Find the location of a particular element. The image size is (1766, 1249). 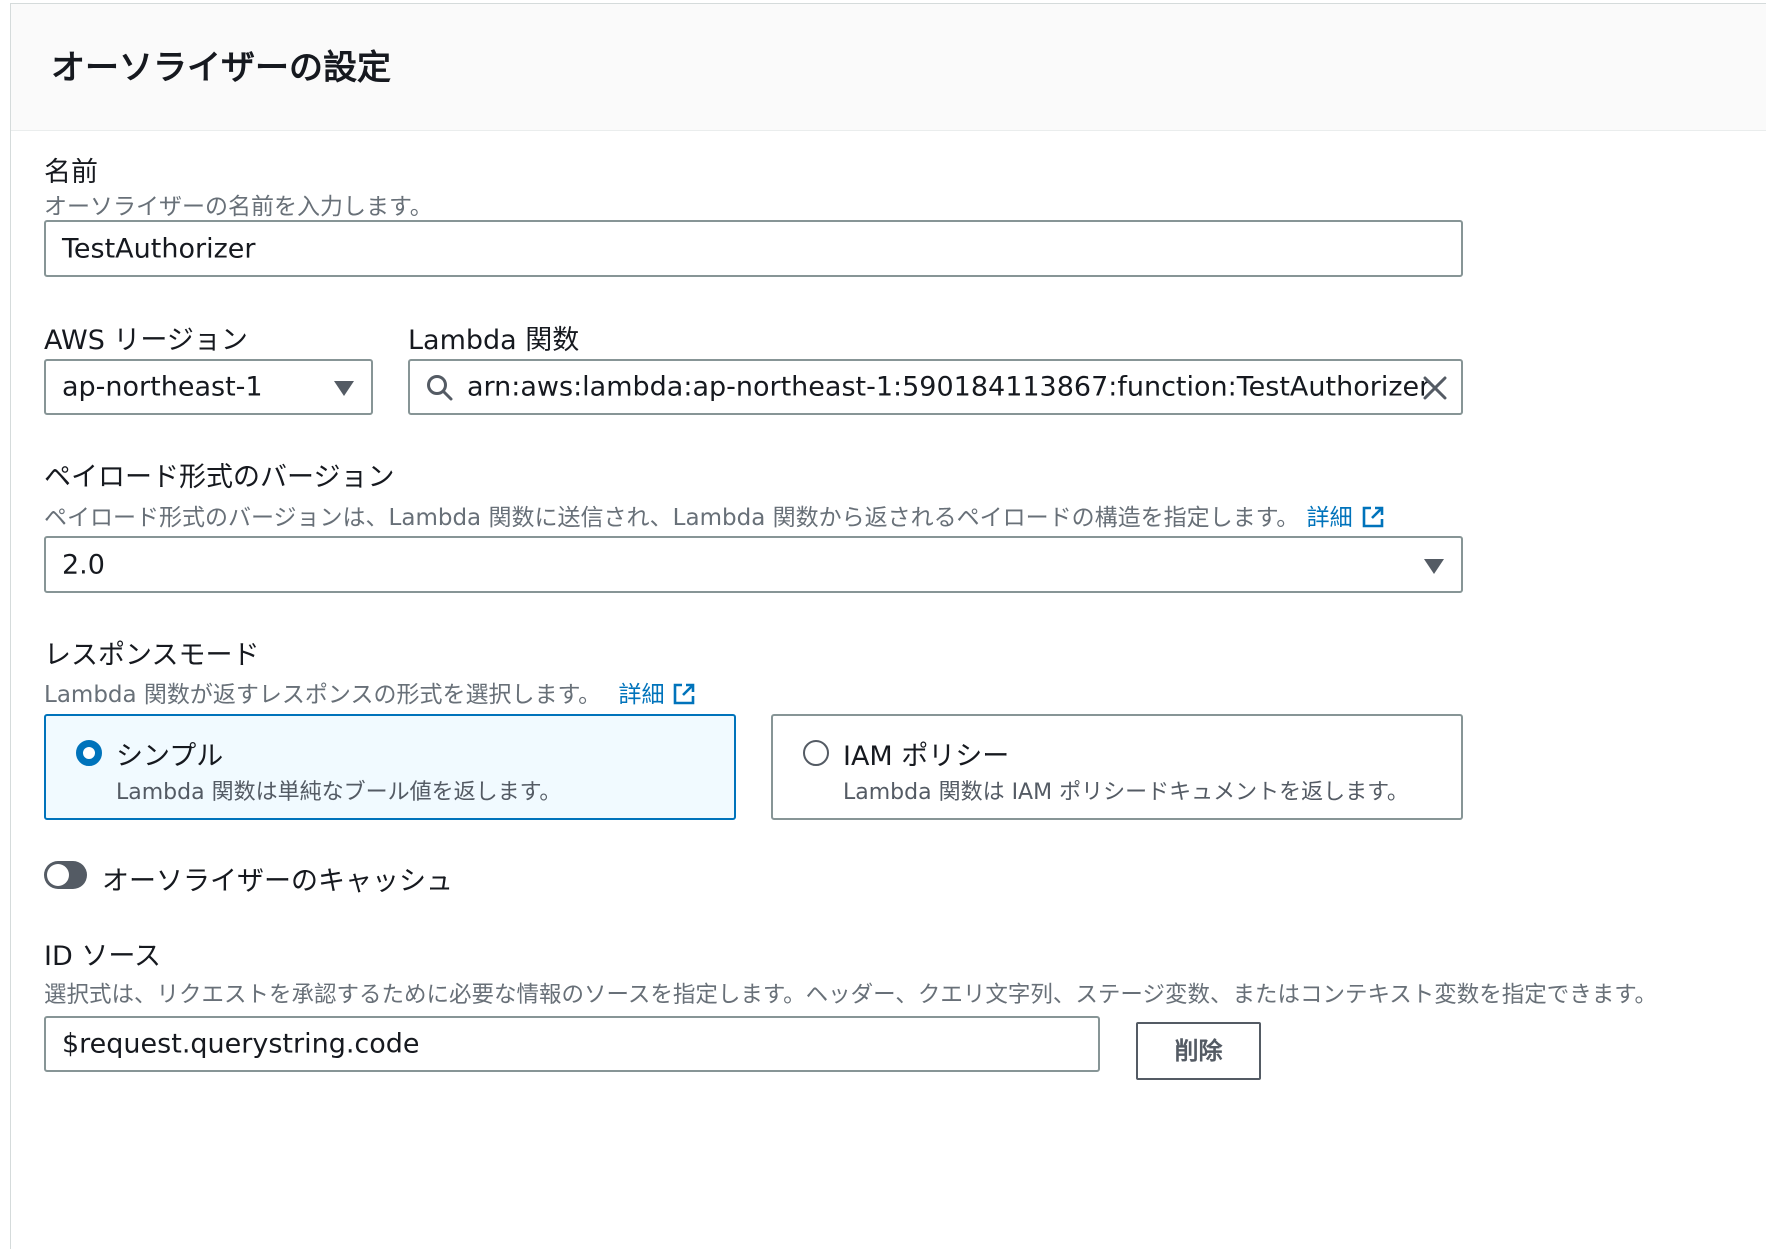

response-mode-option-simple: シンプル Lambda 関数は単純なブール値を返します。 is located at coordinates (390, 767).